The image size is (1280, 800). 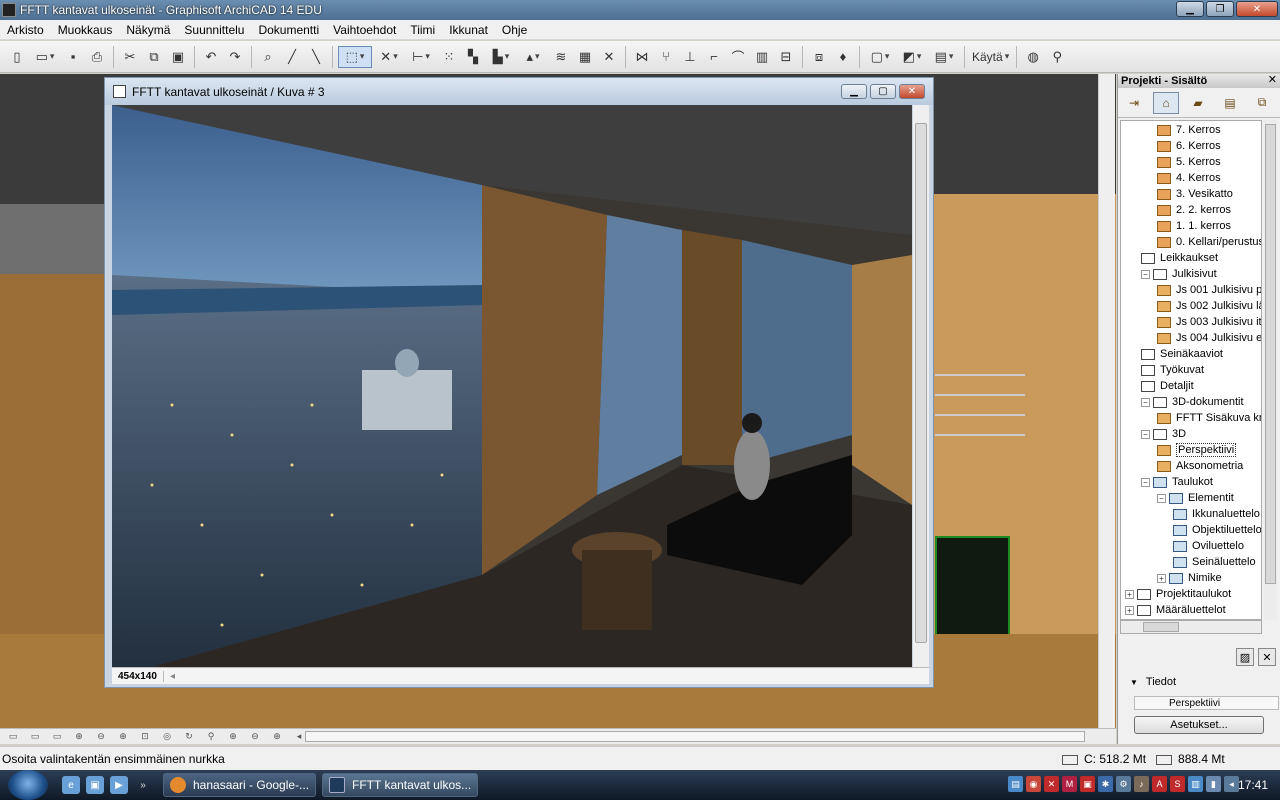 I want to click on open-folder-icon: ▭, so click(x=45, y=57).